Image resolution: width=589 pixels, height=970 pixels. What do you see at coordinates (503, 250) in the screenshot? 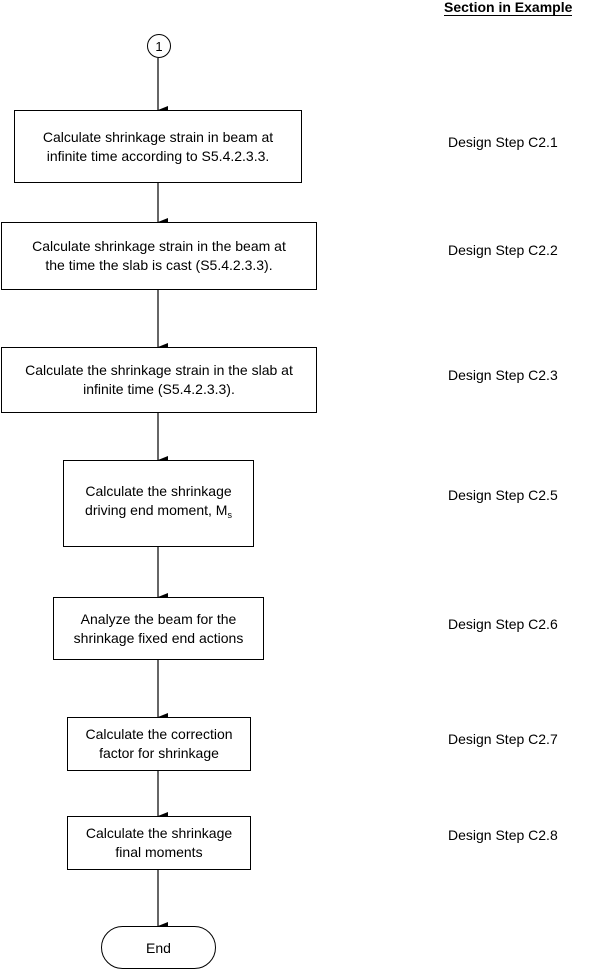
I see `step-2-section: Design Step C2.2` at bounding box center [503, 250].